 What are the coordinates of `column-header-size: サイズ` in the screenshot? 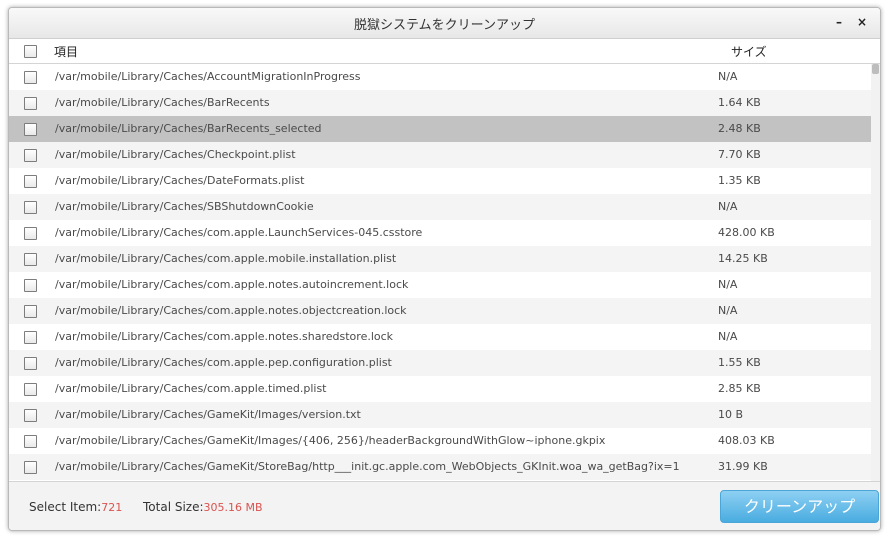 It's located at (749, 51).